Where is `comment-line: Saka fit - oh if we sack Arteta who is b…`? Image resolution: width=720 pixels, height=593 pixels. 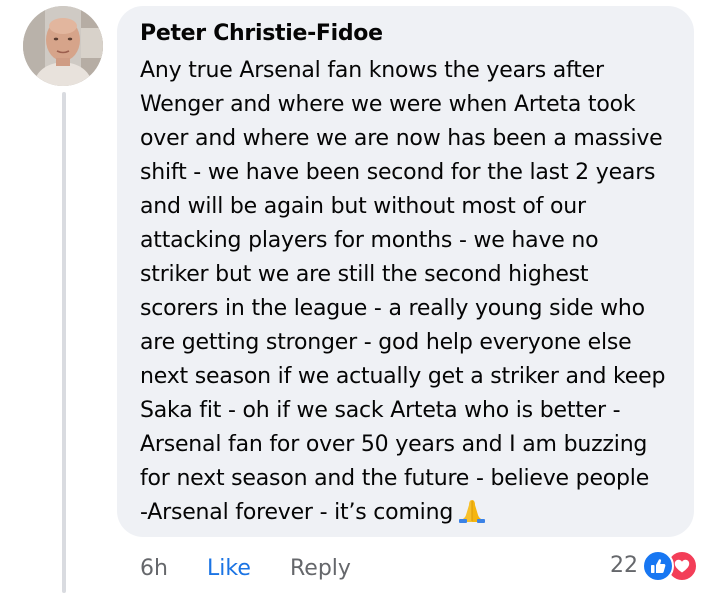 comment-line: Saka fit - oh if we sack Arteta who is b… is located at coordinates (380, 410).